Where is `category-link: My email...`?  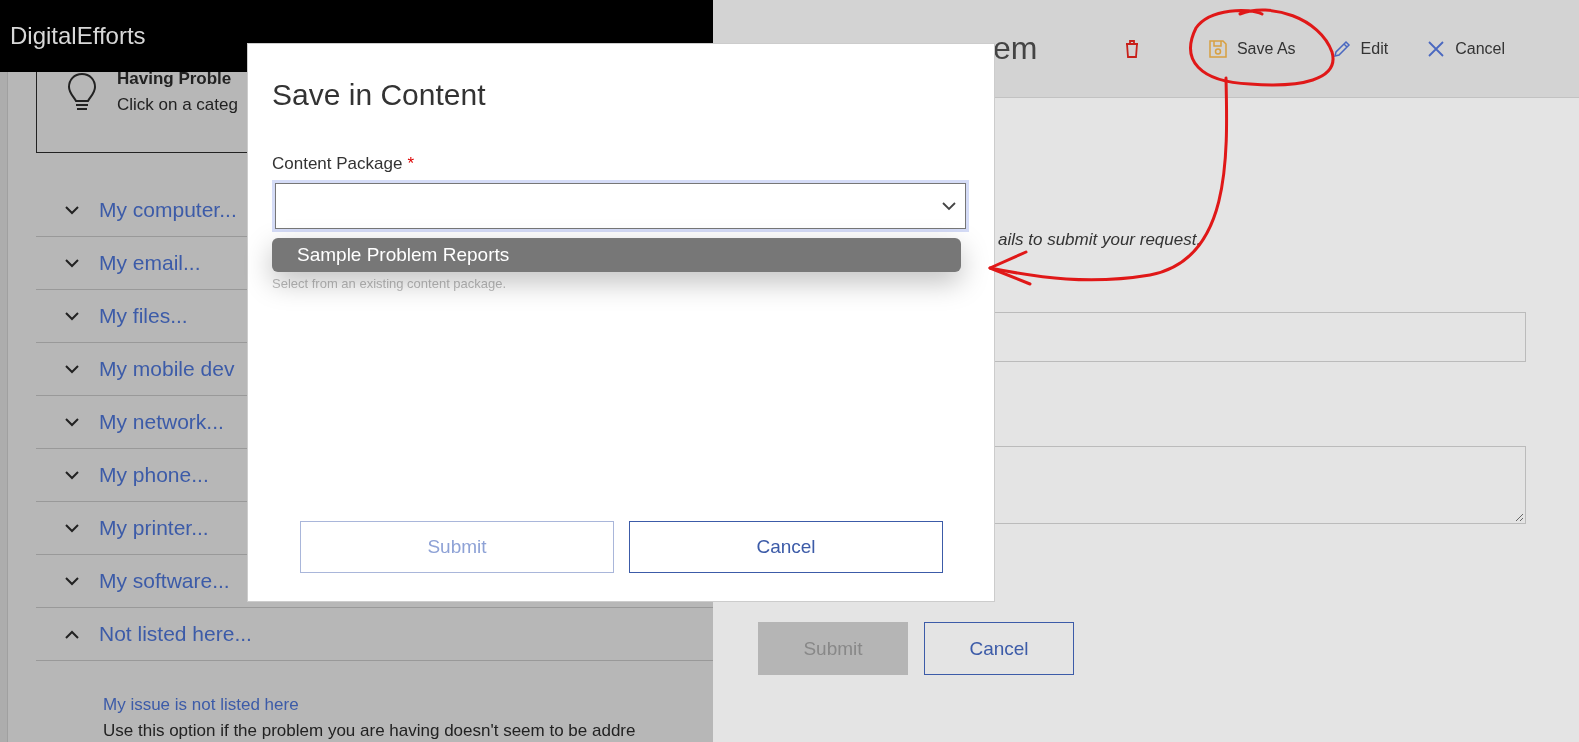
category-link: My email... is located at coordinates (150, 263).